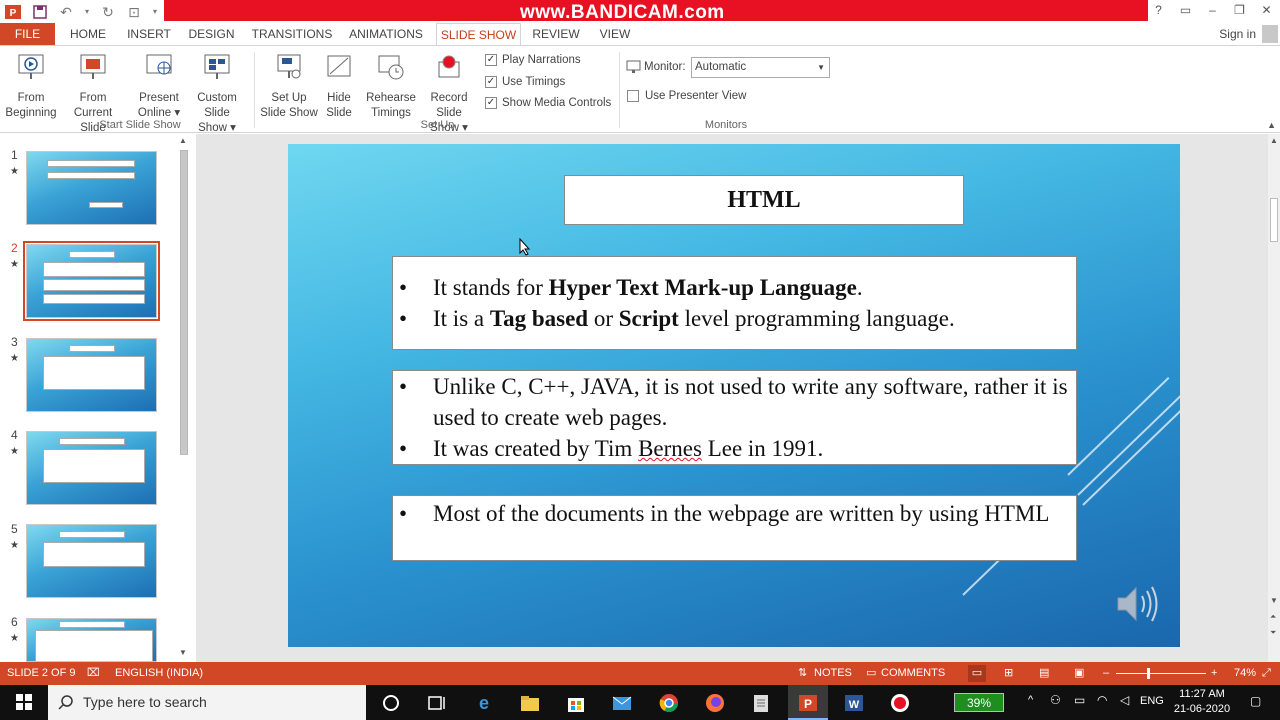 Image resolution: width=1280 pixels, height=720 pixels. I want to click on notification-center-icon: ▢, so click(1255, 701).